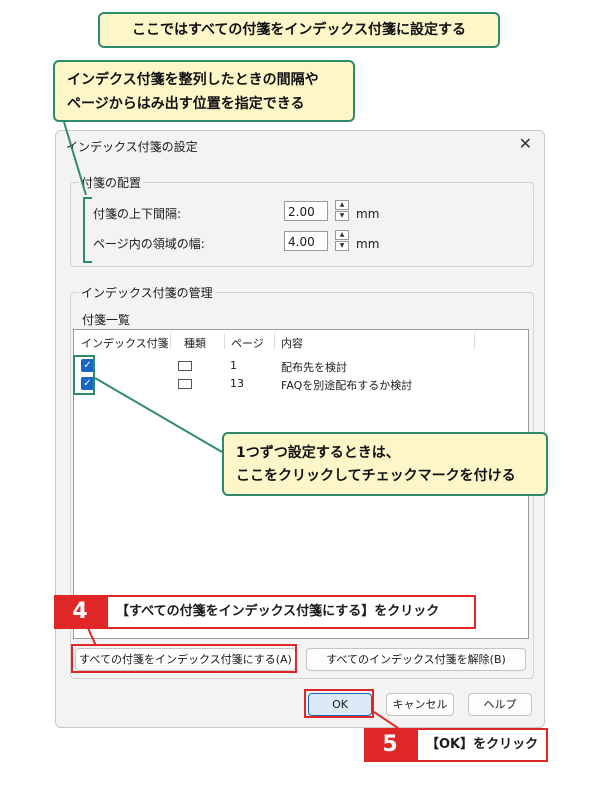 The width and height of the screenshot is (600, 800). What do you see at coordinates (132, 147) in the screenshot?
I see `dialog-title: インデックス付箋の設定` at bounding box center [132, 147].